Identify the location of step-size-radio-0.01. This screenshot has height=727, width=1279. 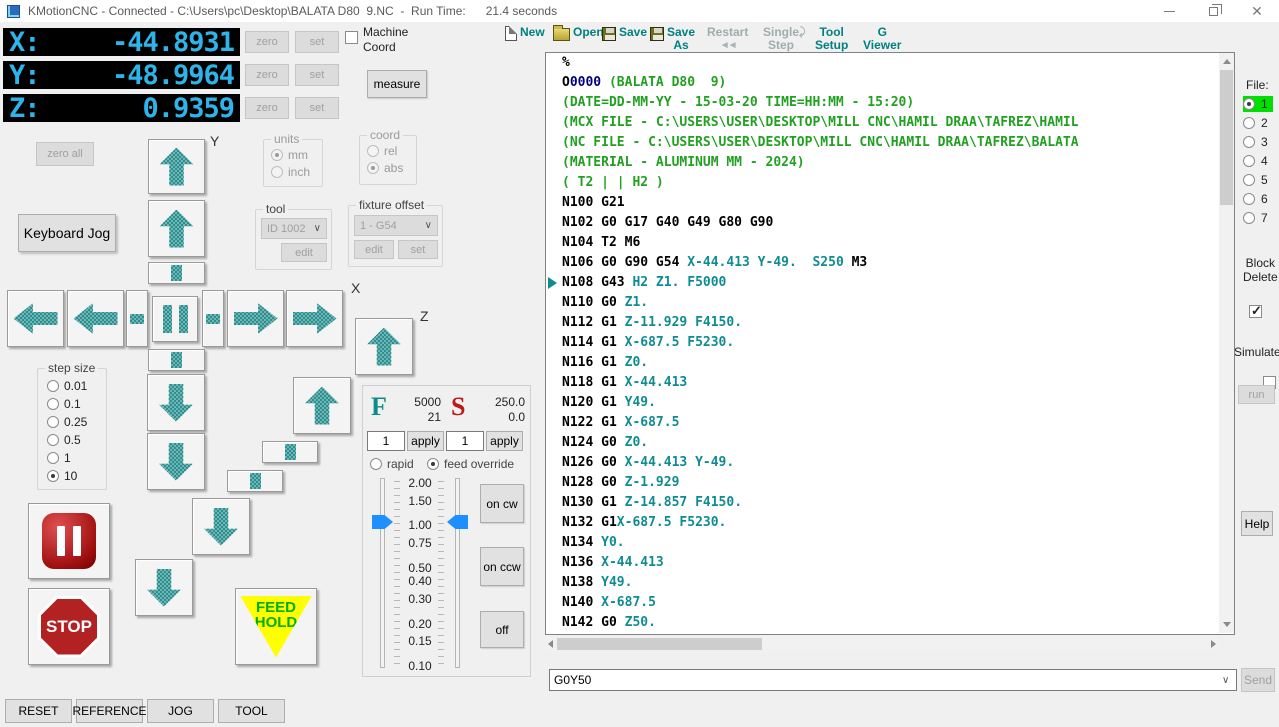
(53, 386).